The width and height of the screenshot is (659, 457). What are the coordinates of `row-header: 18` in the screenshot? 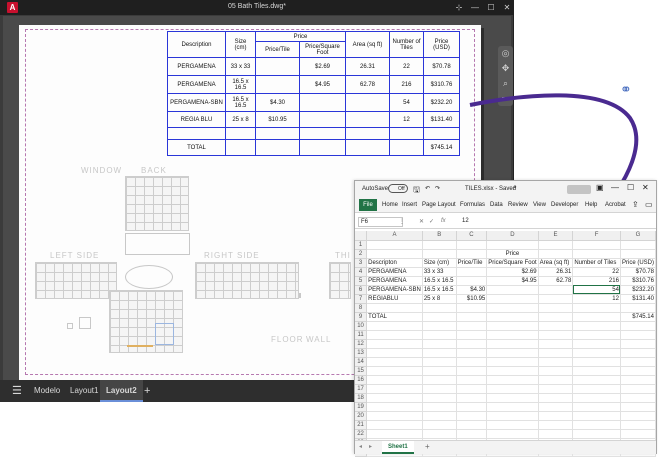 It's located at (361, 398).